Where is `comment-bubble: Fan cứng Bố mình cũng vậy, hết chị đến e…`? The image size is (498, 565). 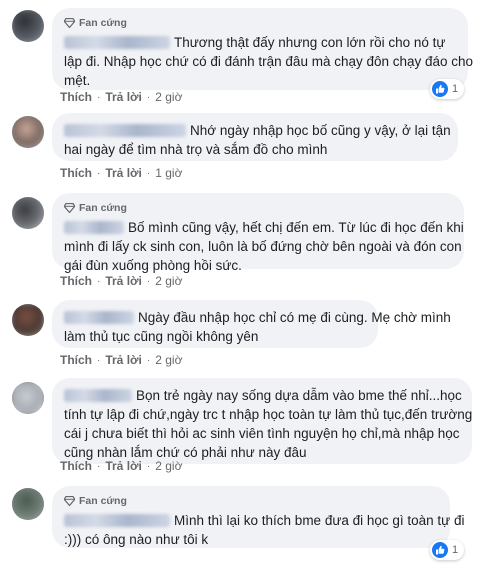
comment-bubble: Fan cứng Bố mình cũng vậy, hết chị đến e… is located at coordinates (258, 233).